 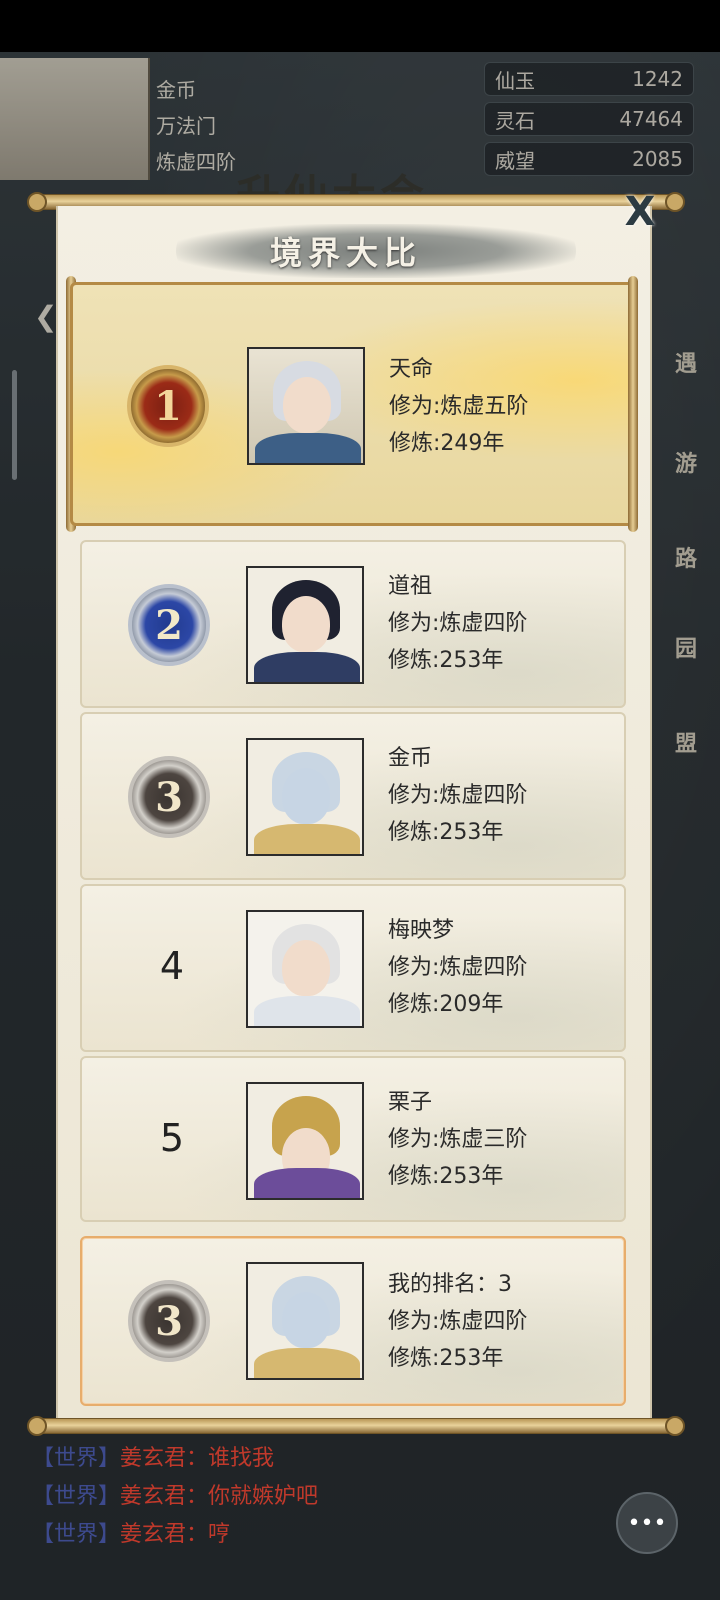 What do you see at coordinates (219, 1534) in the screenshot?
I see `chat-message: 哼` at bounding box center [219, 1534].